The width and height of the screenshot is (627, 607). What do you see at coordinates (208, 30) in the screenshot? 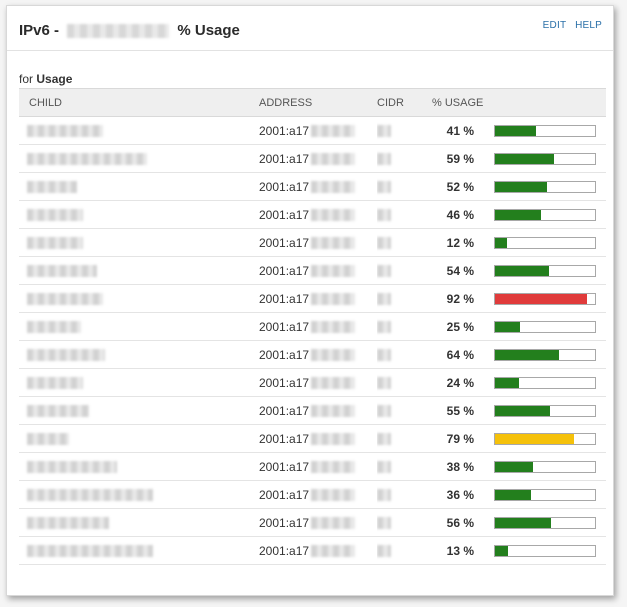
I see `title-suffix: % Usage` at bounding box center [208, 30].